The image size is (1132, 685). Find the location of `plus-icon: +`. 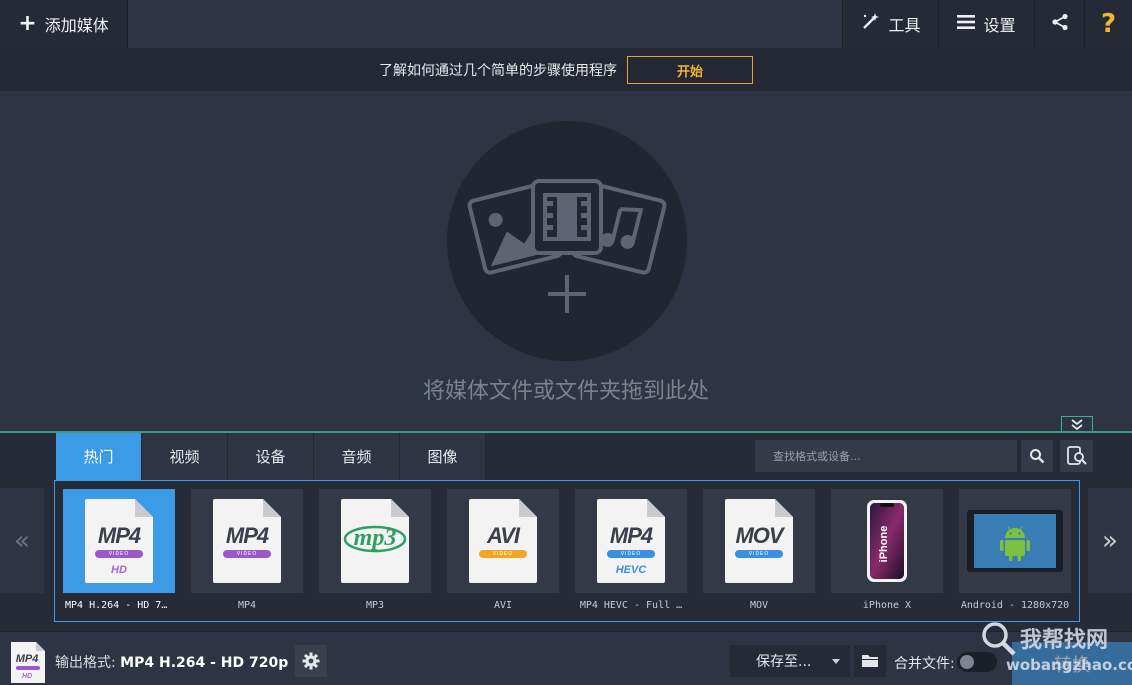

plus-icon: + is located at coordinates (27, 23).